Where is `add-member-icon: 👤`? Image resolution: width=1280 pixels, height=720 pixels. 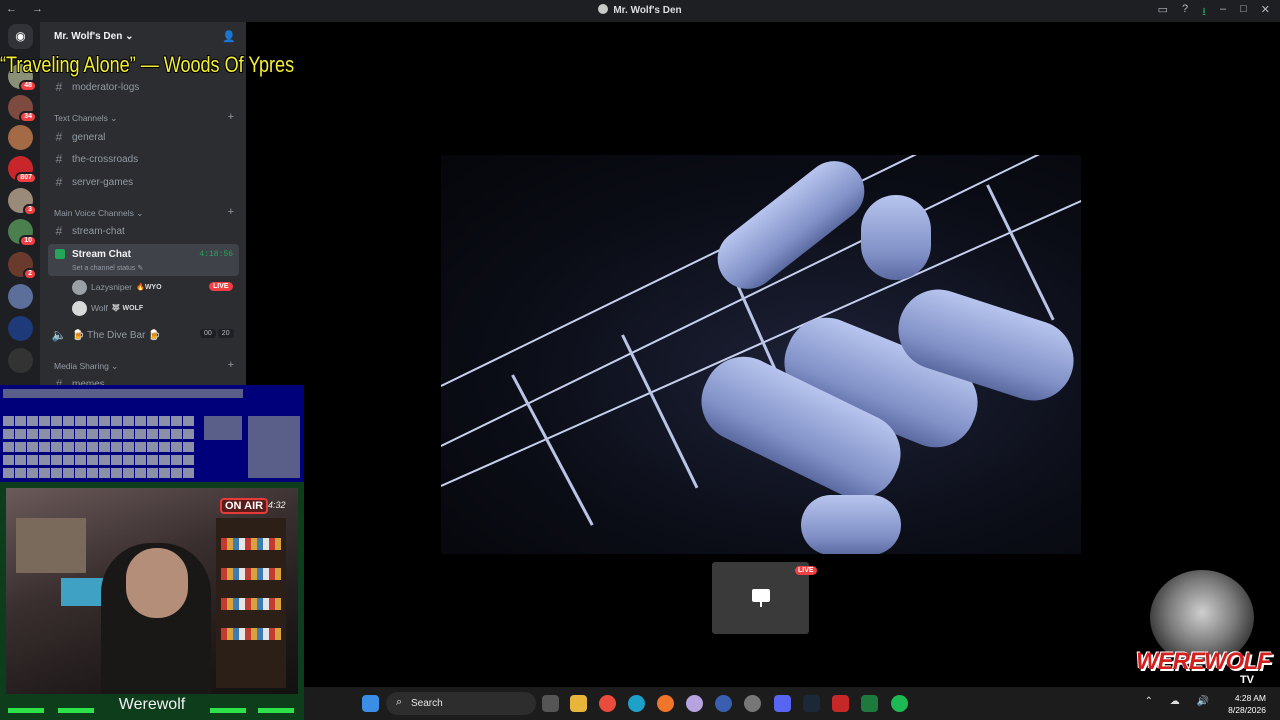 add-member-icon: 👤 is located at coordinates (229, 36).